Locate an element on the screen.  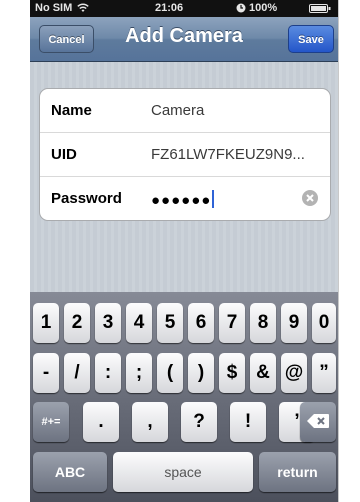
delete-icon is located at coordinates (318, 423).